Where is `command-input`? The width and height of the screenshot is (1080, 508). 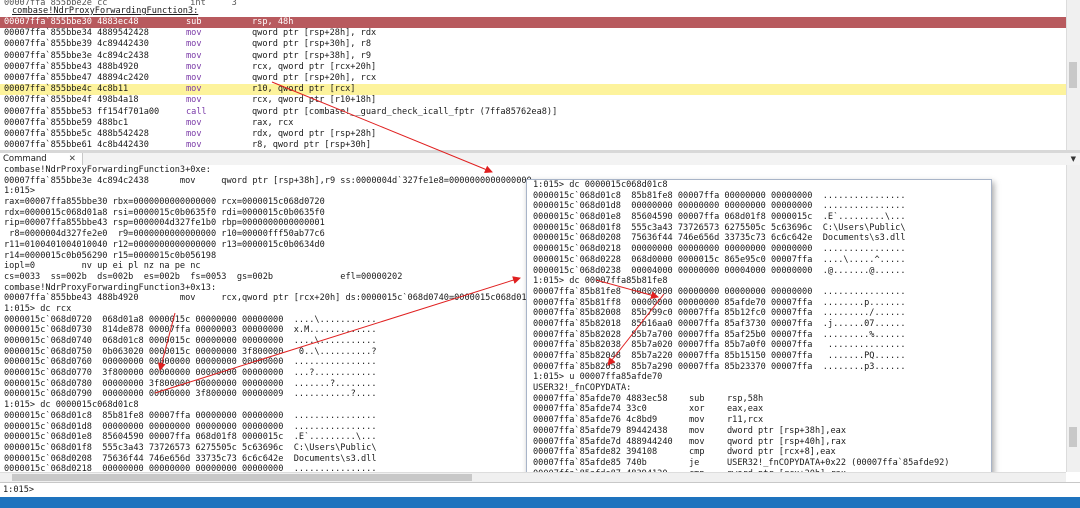
command-input is located at coordinates (553, 490).